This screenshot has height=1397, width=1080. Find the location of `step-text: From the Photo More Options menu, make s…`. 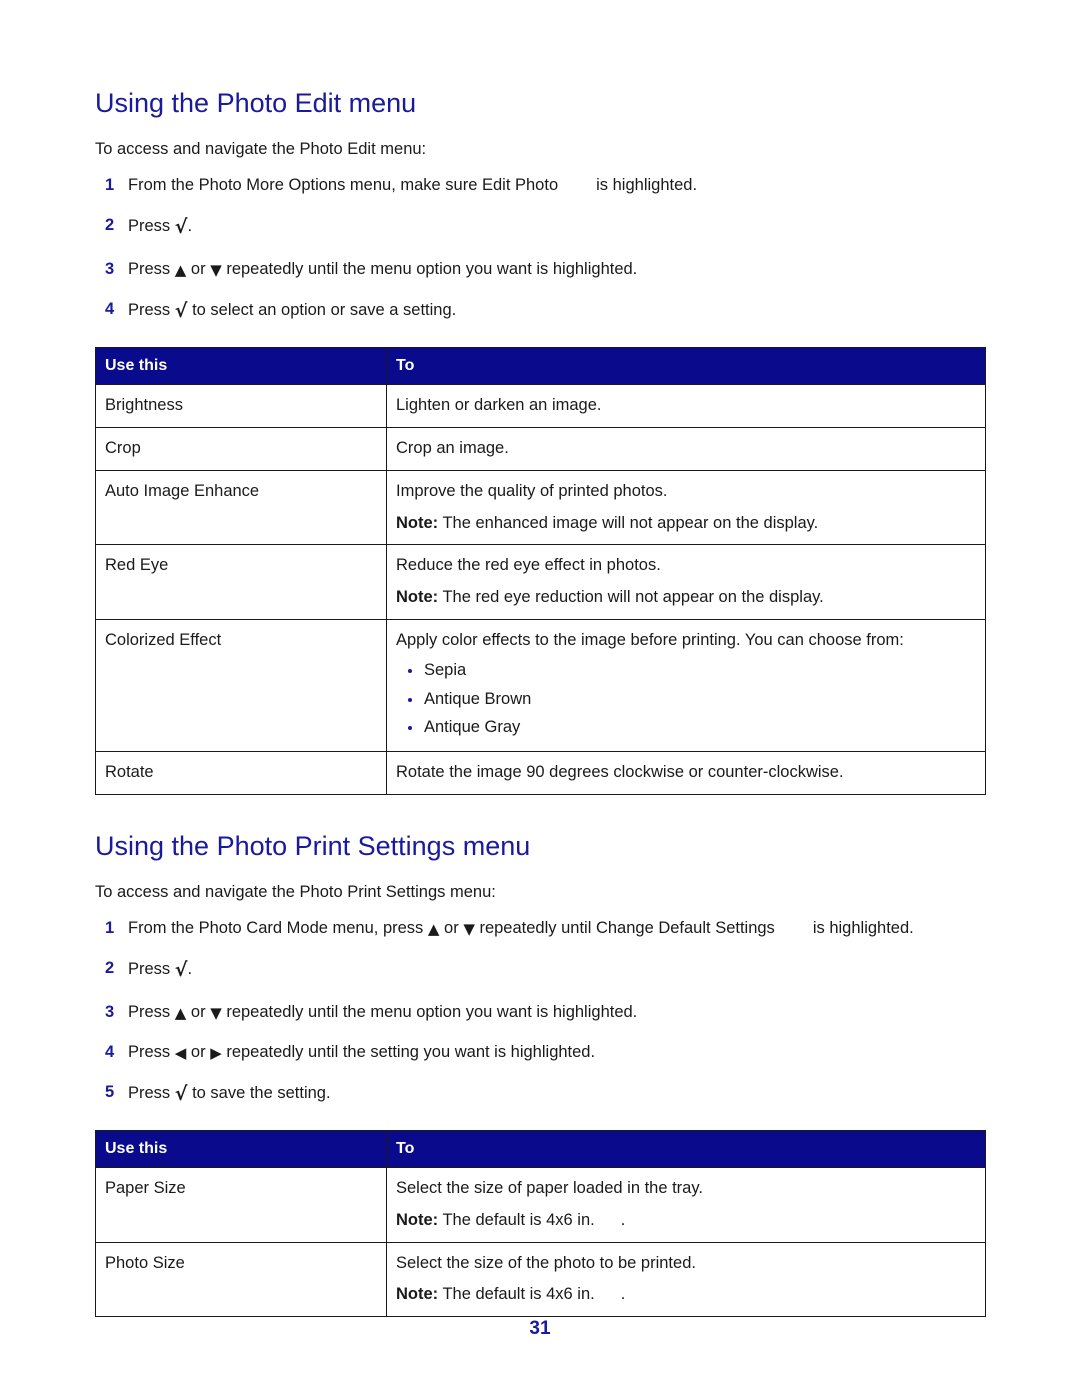

step-text: From the Photo More Options menu, make s… is located at coordinates (343, 185).